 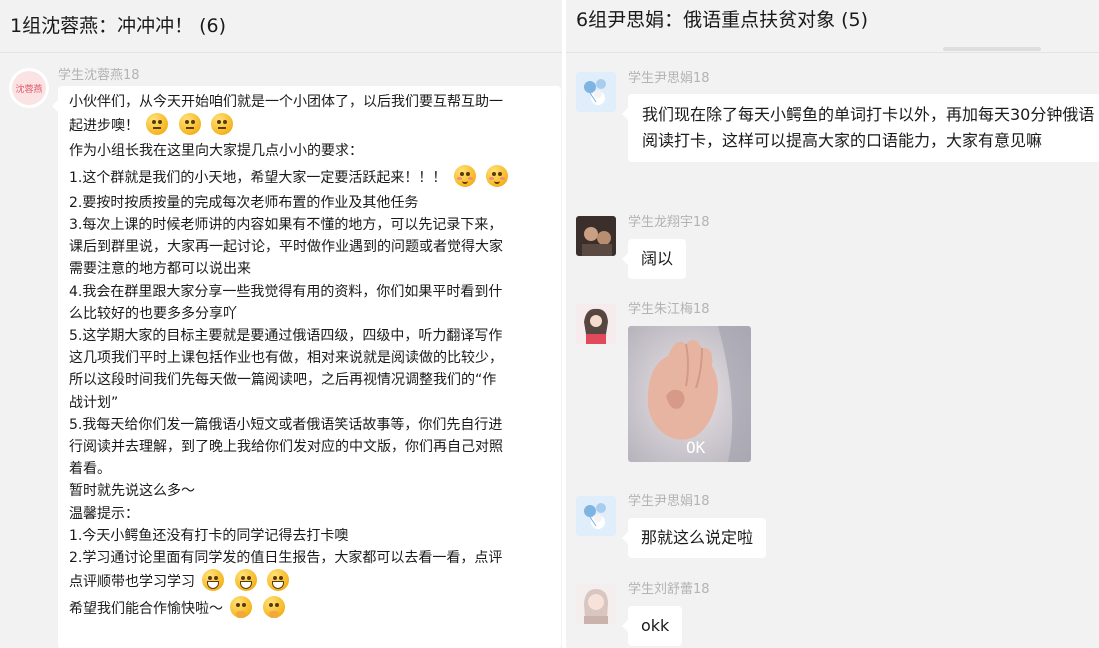 I want to click on message-line: 行阅读并去理解，到了晚上我给你们发对应的中文版，你们再自己对照, so click(x=286, y=447).